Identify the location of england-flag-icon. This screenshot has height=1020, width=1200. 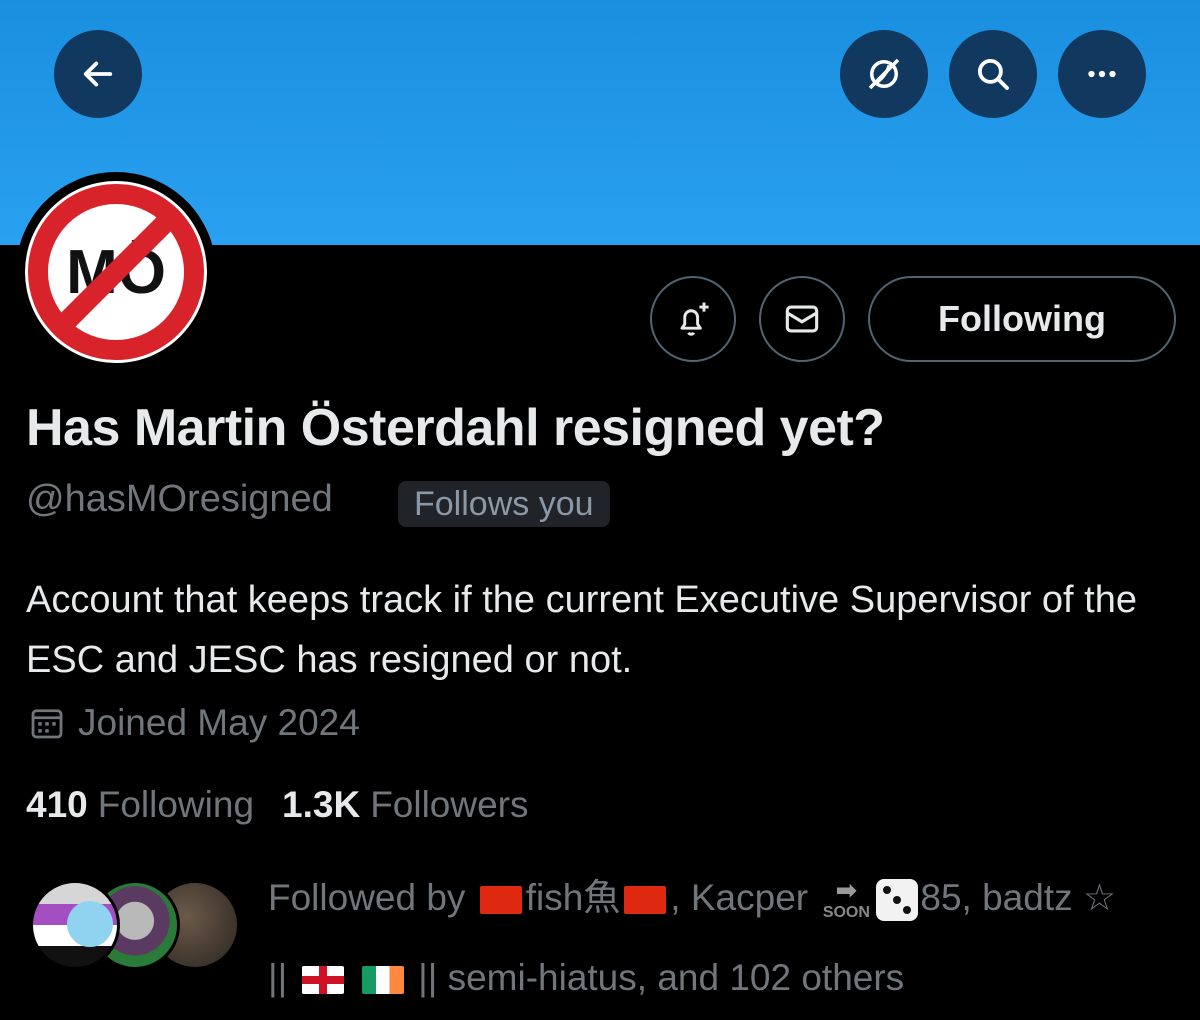
(322, 980).